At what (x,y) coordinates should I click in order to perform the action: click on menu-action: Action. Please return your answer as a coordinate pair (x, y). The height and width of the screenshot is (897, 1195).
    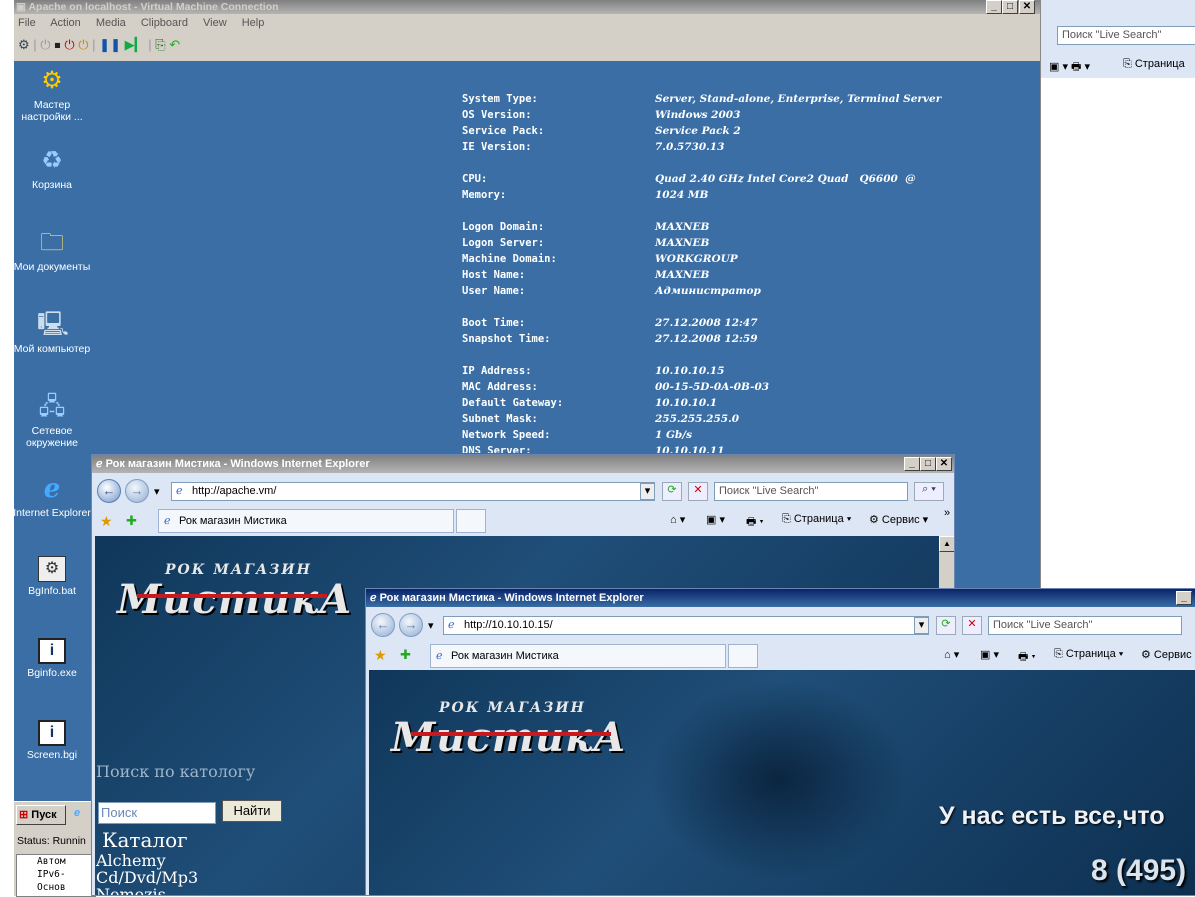
    Looking at the image, I should click on (65, 23).